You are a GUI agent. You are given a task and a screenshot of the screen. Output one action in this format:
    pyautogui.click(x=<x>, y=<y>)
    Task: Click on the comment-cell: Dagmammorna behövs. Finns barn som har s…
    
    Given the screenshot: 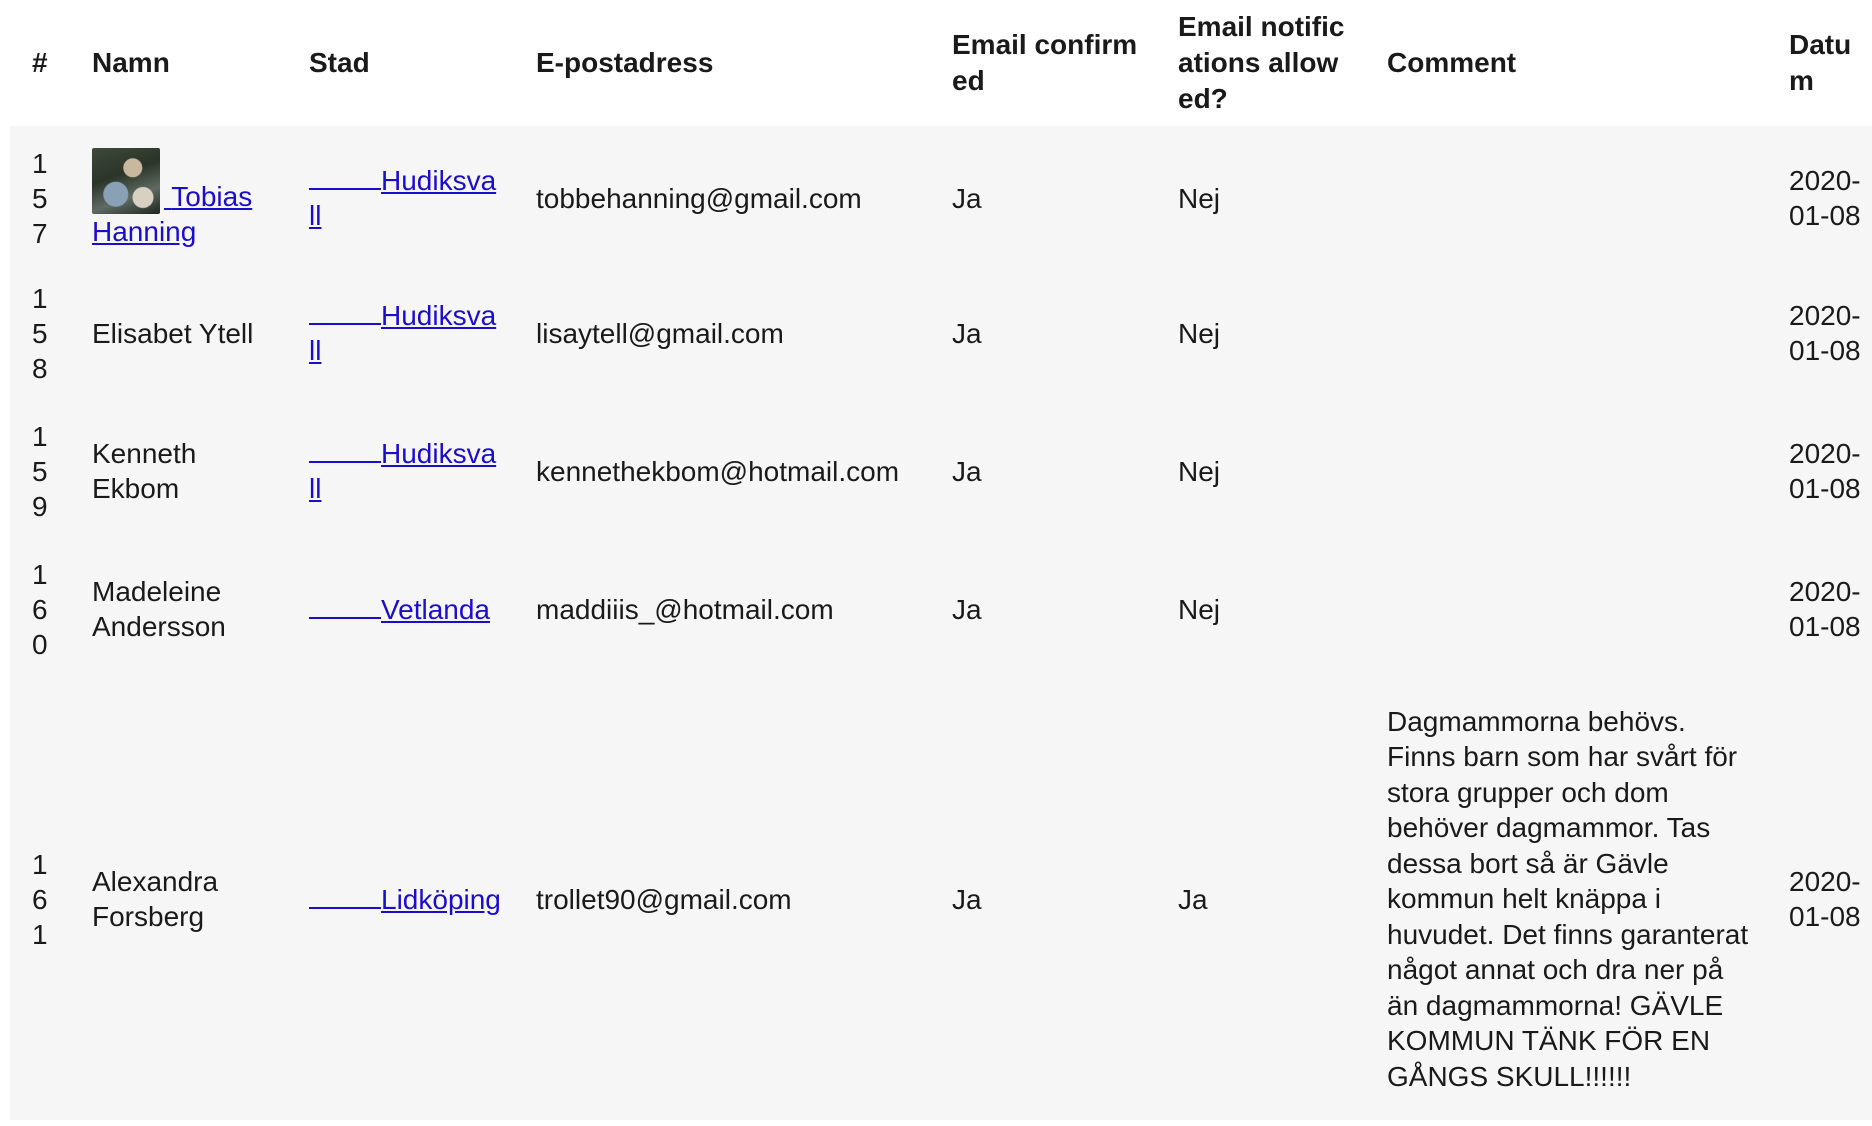 What is the action you would take?
    pyautogui.click(x=1566, y=899)
    